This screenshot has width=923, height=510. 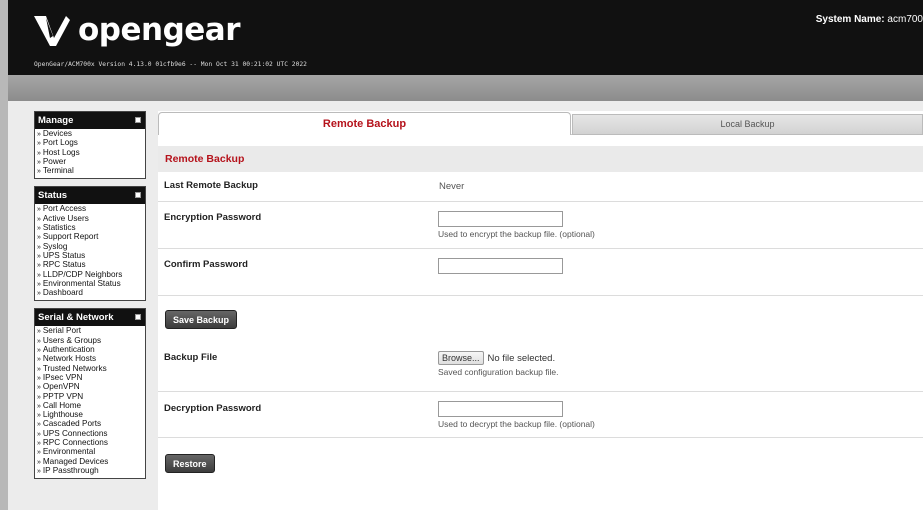 I want to click on confirm-password-label: Confirm Password, so click(x=206, y=264).